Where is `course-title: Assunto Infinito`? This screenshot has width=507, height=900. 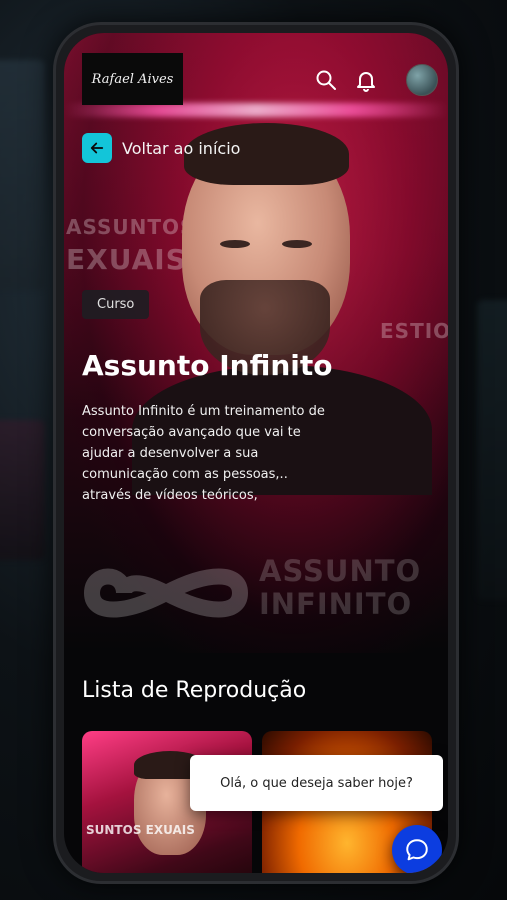 course-title: Assunto Infinito is located at coordinates (207, 365).